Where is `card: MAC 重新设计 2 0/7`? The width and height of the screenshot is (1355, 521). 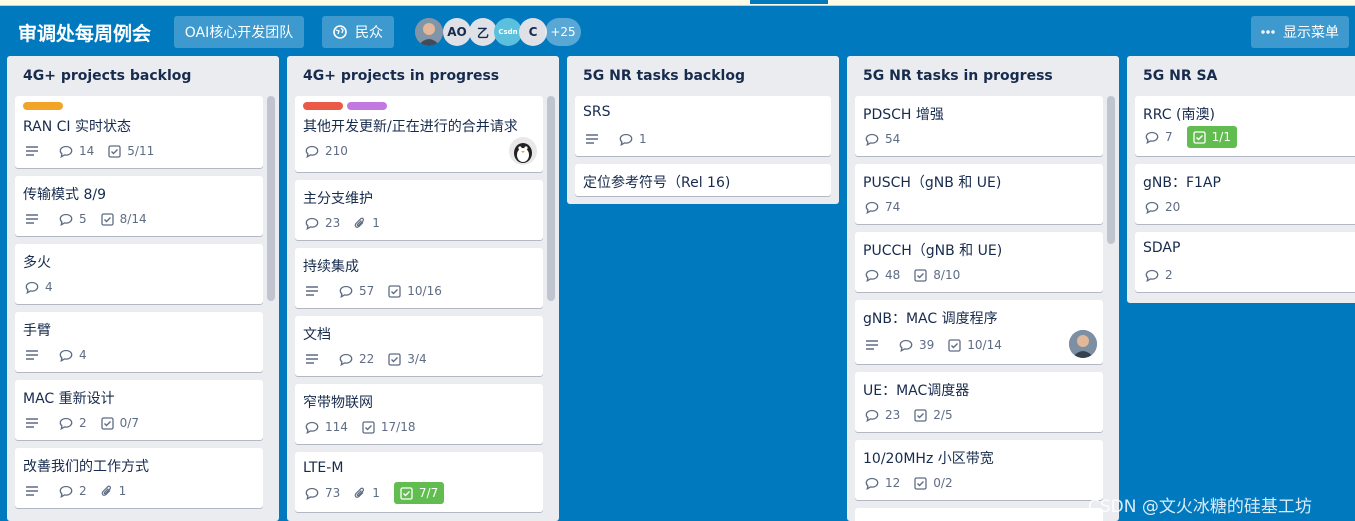 card: MAC 重新设计 2 0/7 is located at coordinates (139, 410).